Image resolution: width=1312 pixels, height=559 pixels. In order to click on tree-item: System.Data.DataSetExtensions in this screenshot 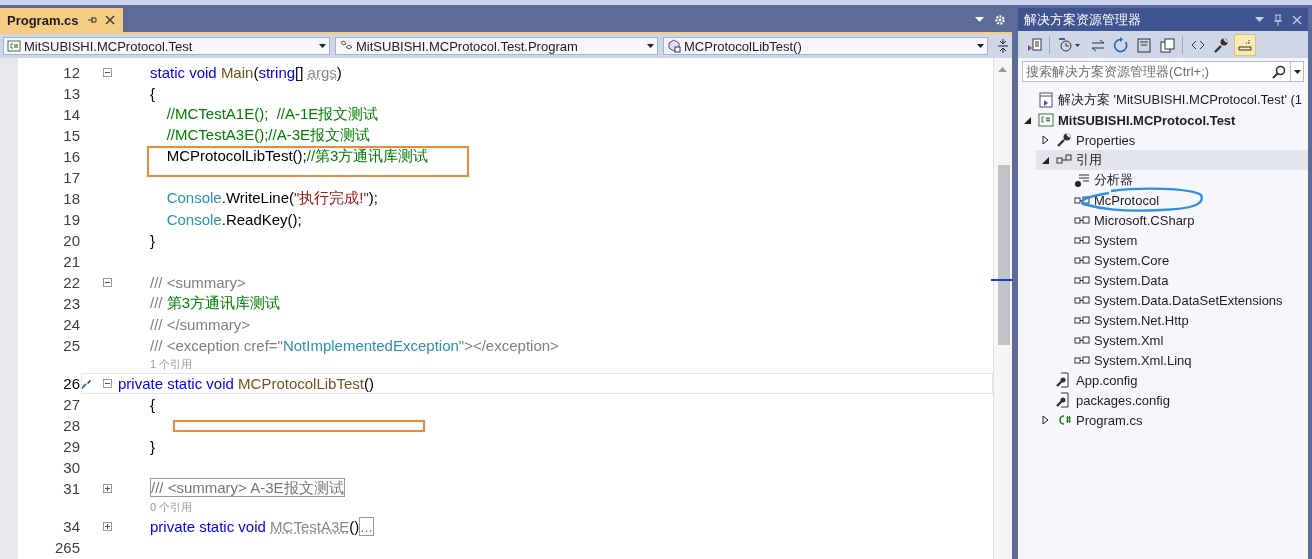, I will do `click(1181, 300)`.